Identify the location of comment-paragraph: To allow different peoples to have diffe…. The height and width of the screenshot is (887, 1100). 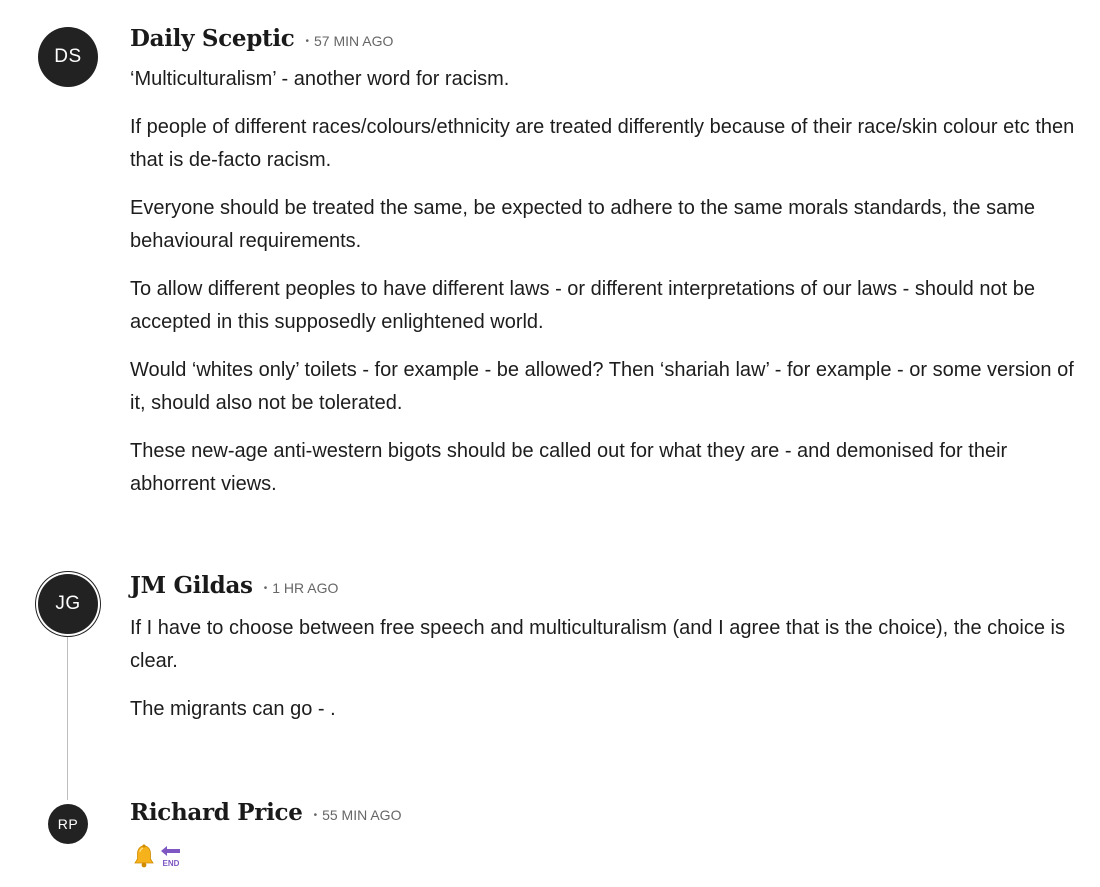
(582, 305).